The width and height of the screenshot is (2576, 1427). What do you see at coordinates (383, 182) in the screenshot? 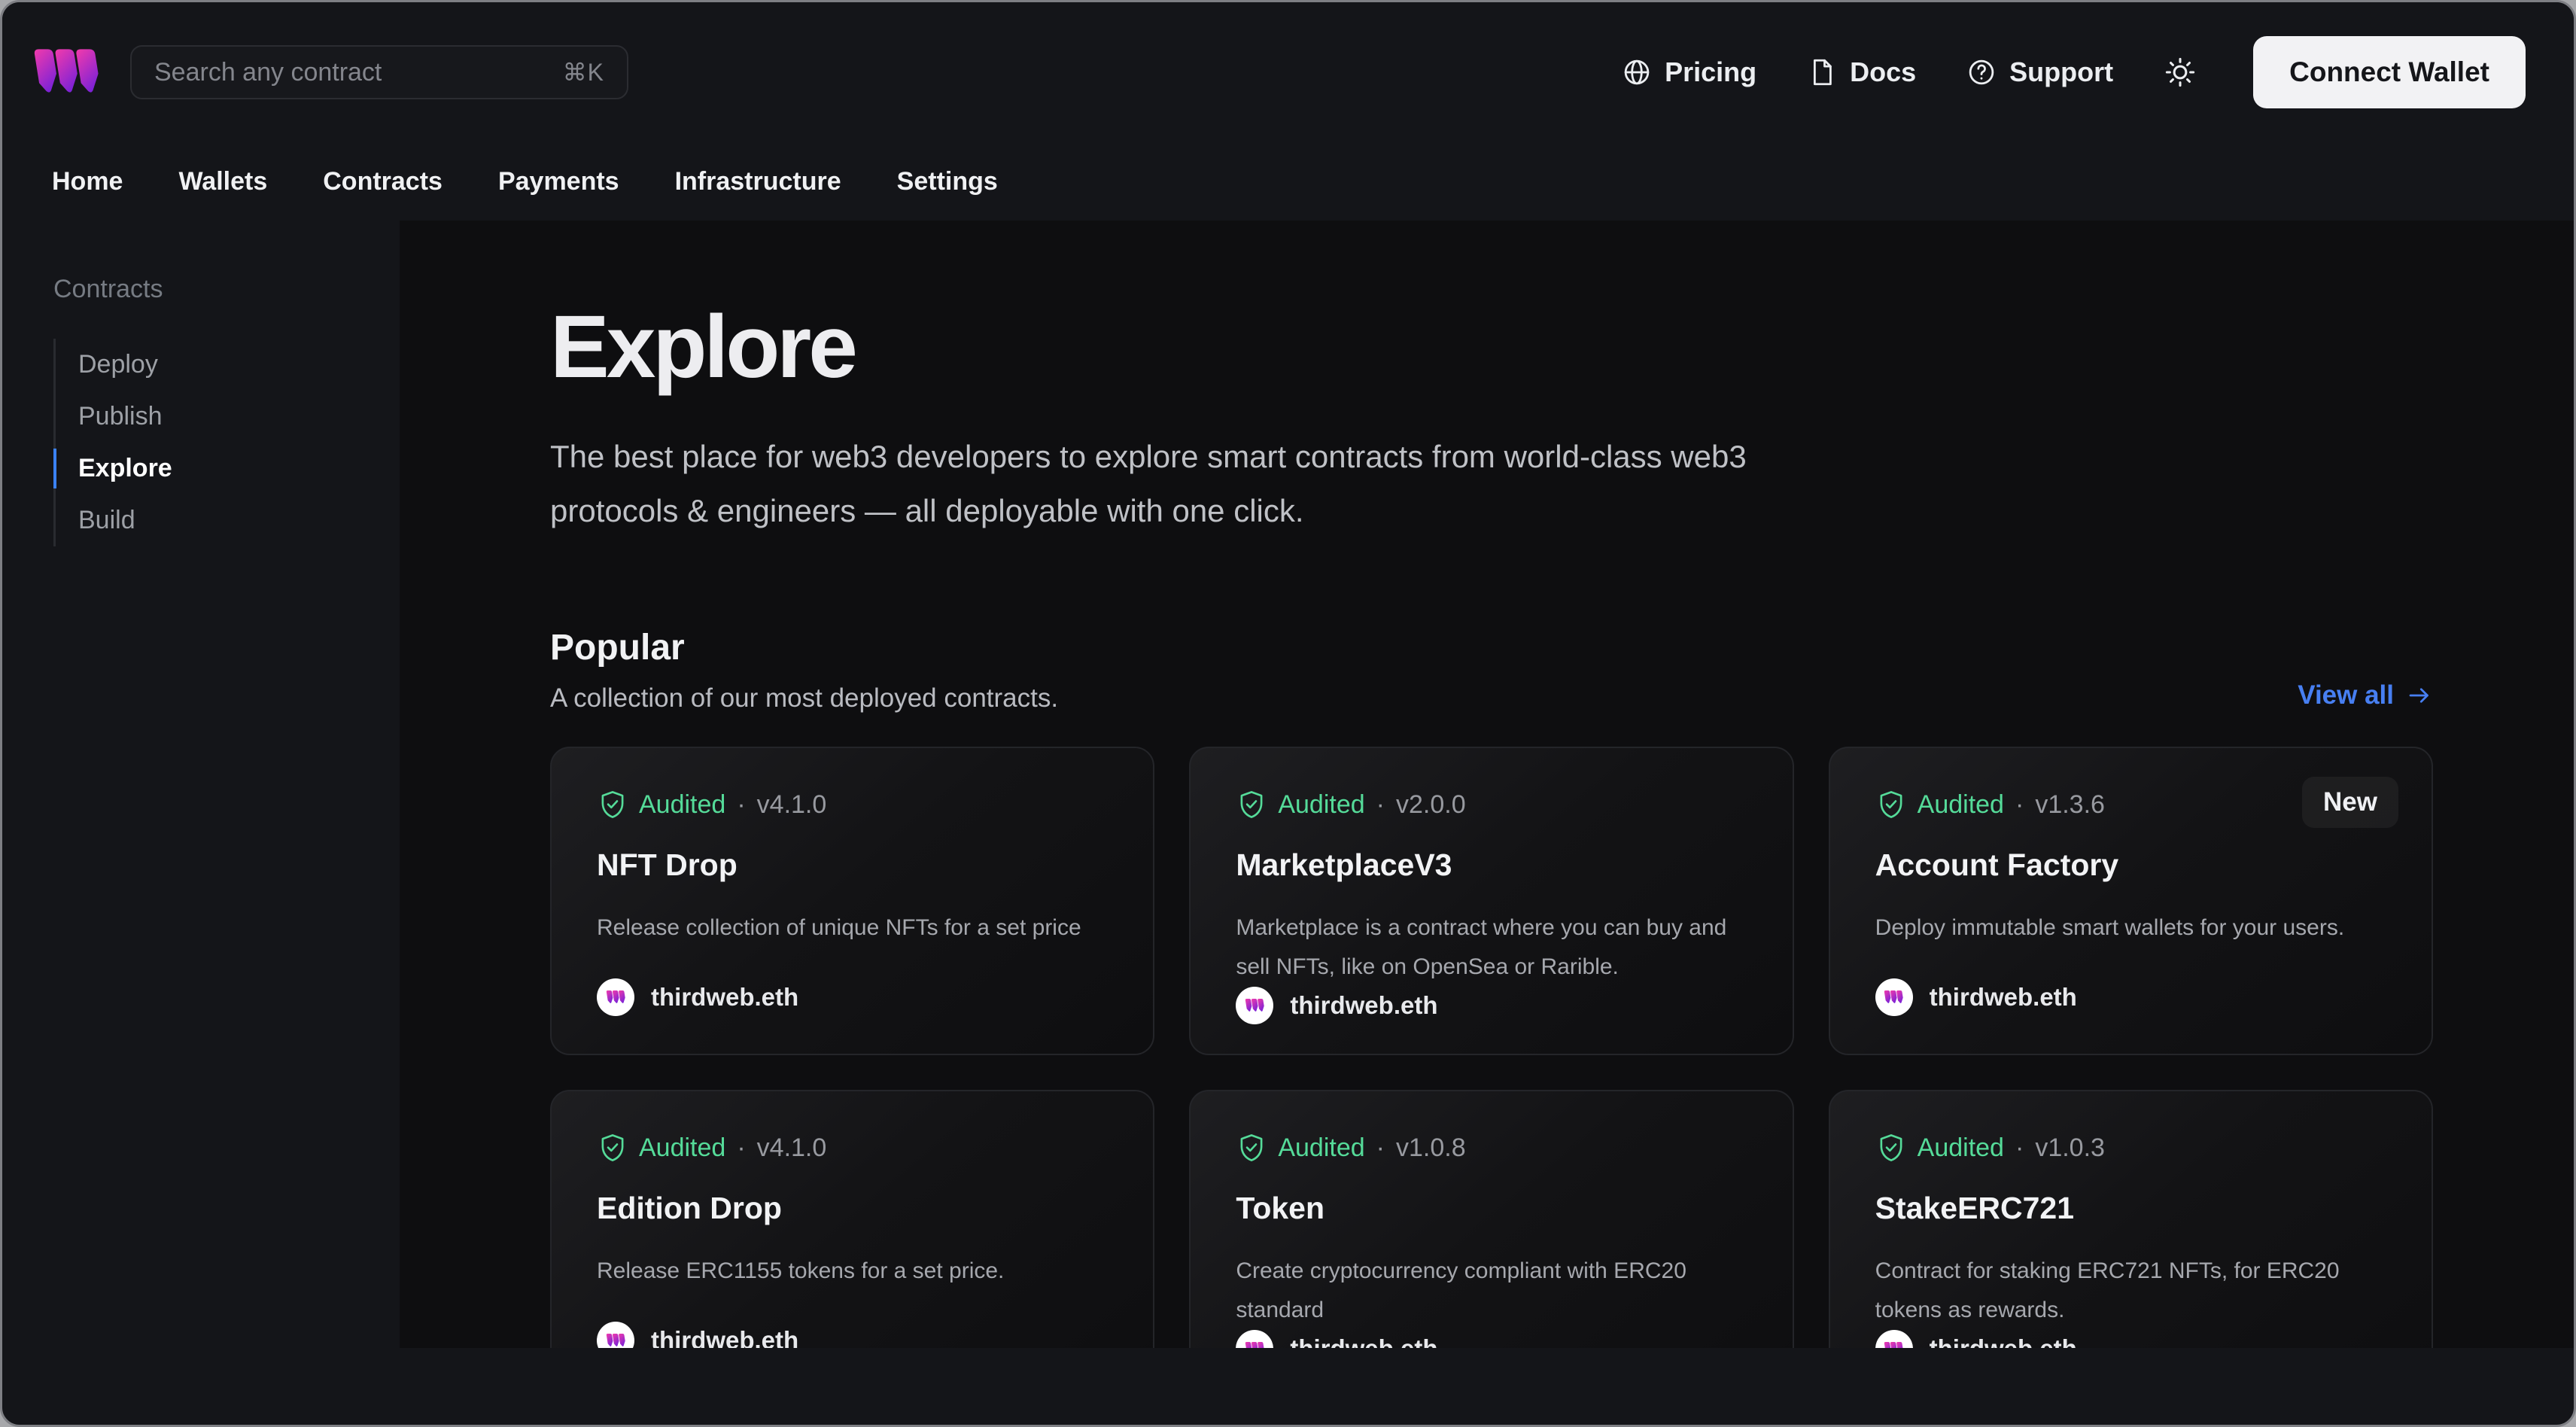
I see `tab-contracts: Contracts` at bounding box center [383, 182].